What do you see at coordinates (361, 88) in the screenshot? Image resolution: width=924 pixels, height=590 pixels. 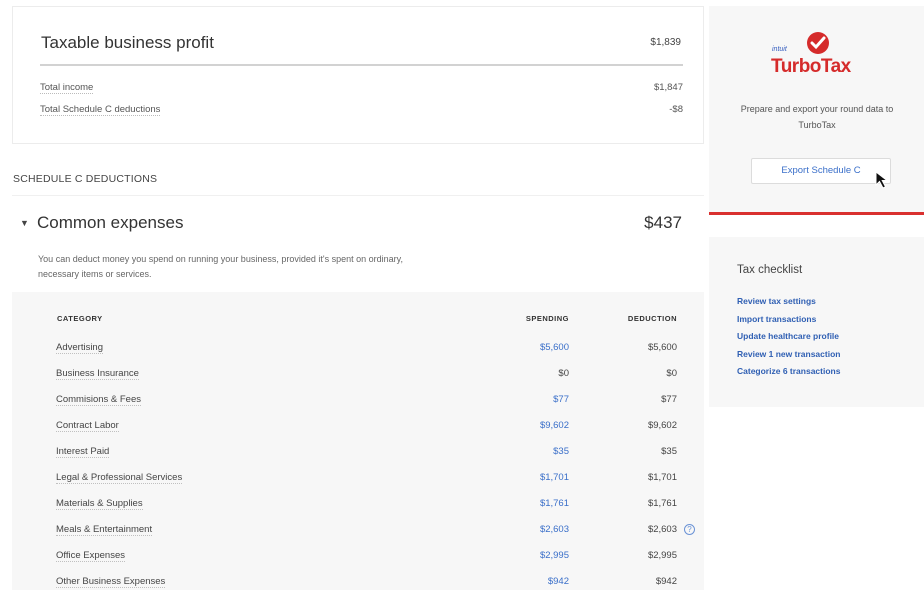 I see `total-income-row: Total income $1,847` at bounding box center [361, 88].